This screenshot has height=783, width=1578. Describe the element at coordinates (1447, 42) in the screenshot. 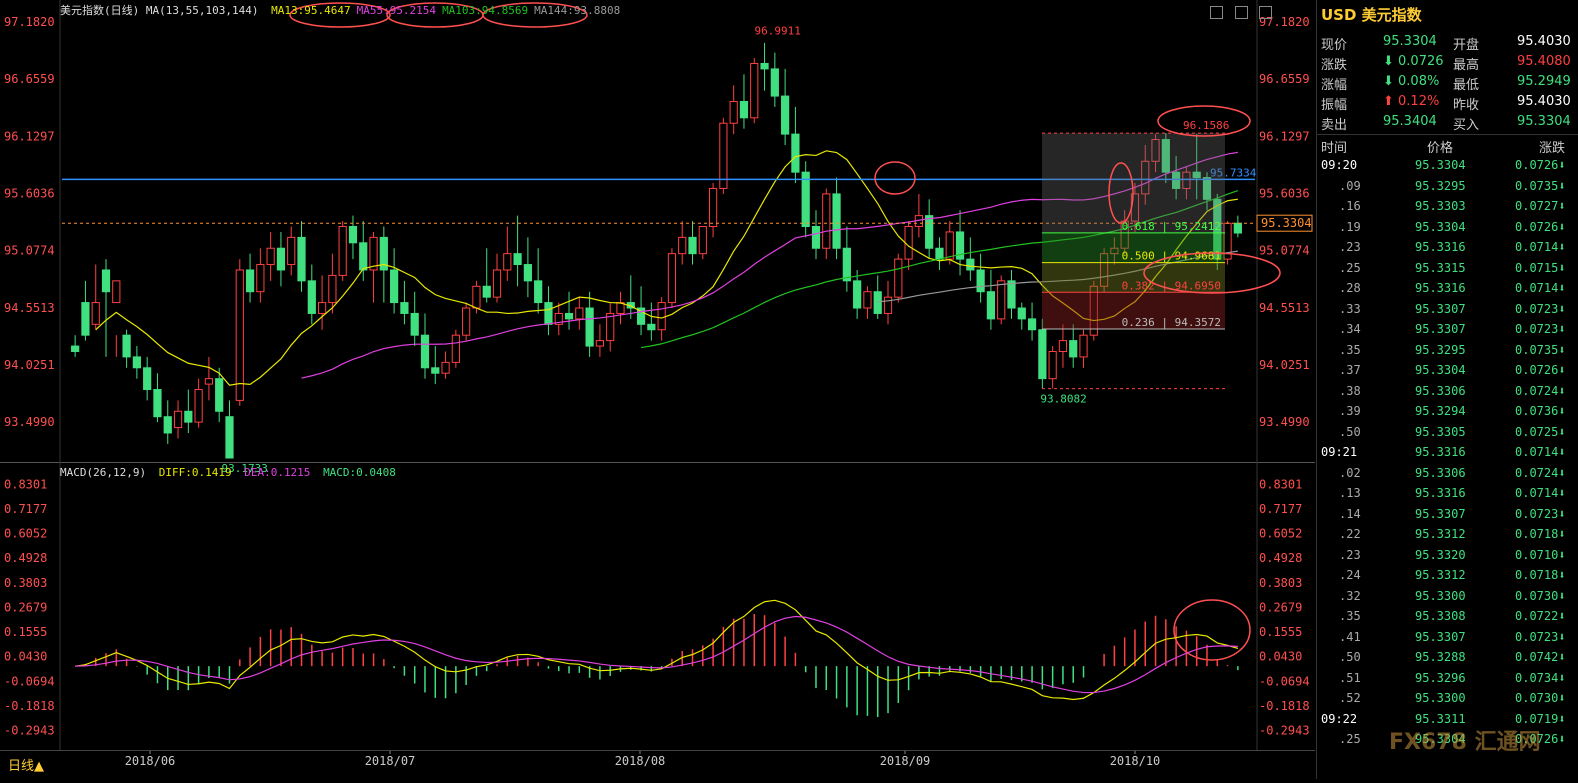

I see `quote-row: 现价 95.3304 开盘 95.4030` at that location.